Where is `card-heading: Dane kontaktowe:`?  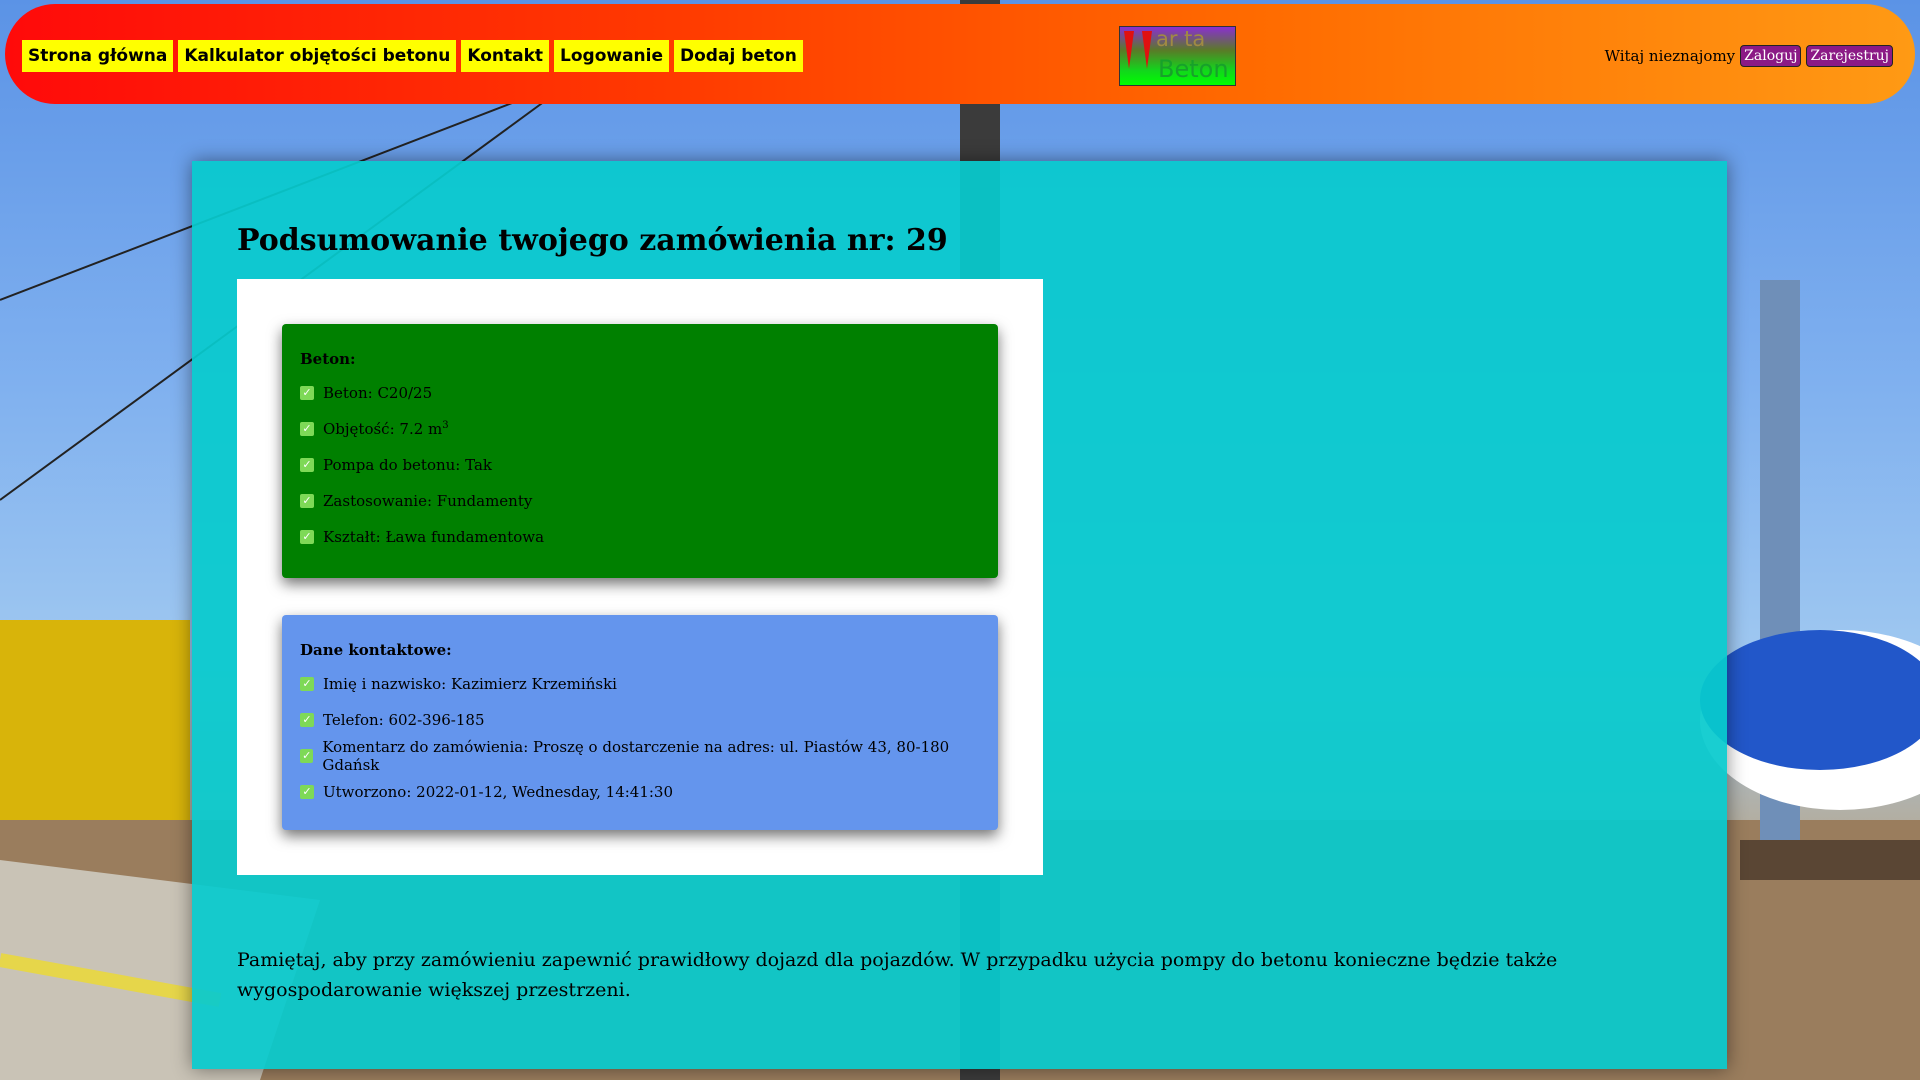
card-heading: Dane kontaktowe: is located at coordinates (376, 650).